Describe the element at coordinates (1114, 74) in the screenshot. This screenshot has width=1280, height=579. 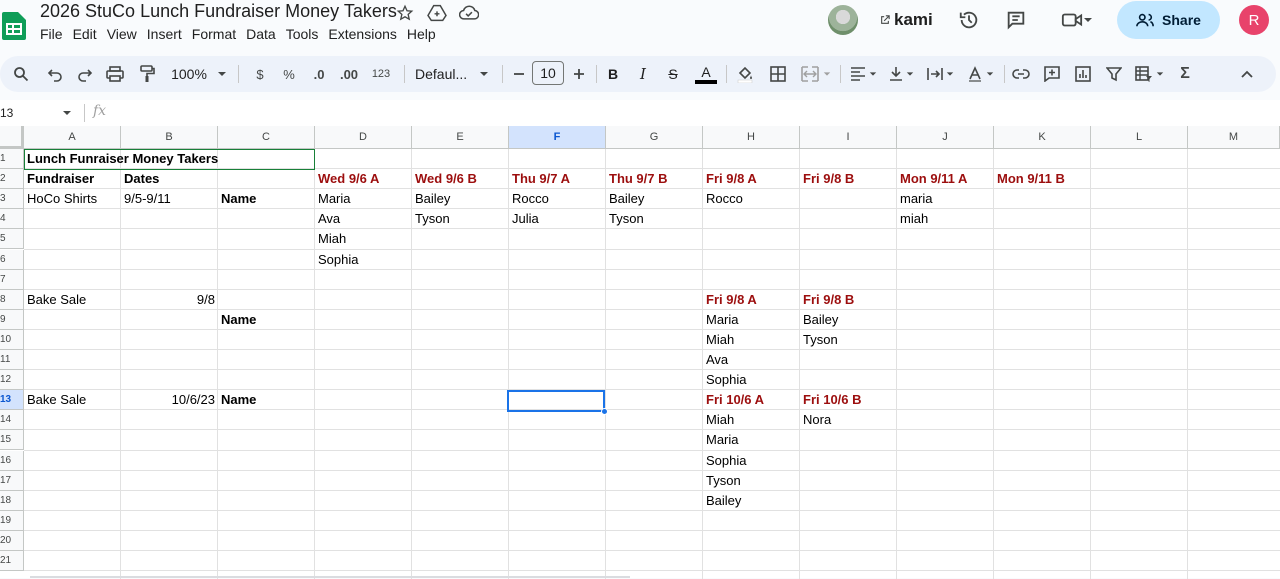
I see `filter-icon` at that location.